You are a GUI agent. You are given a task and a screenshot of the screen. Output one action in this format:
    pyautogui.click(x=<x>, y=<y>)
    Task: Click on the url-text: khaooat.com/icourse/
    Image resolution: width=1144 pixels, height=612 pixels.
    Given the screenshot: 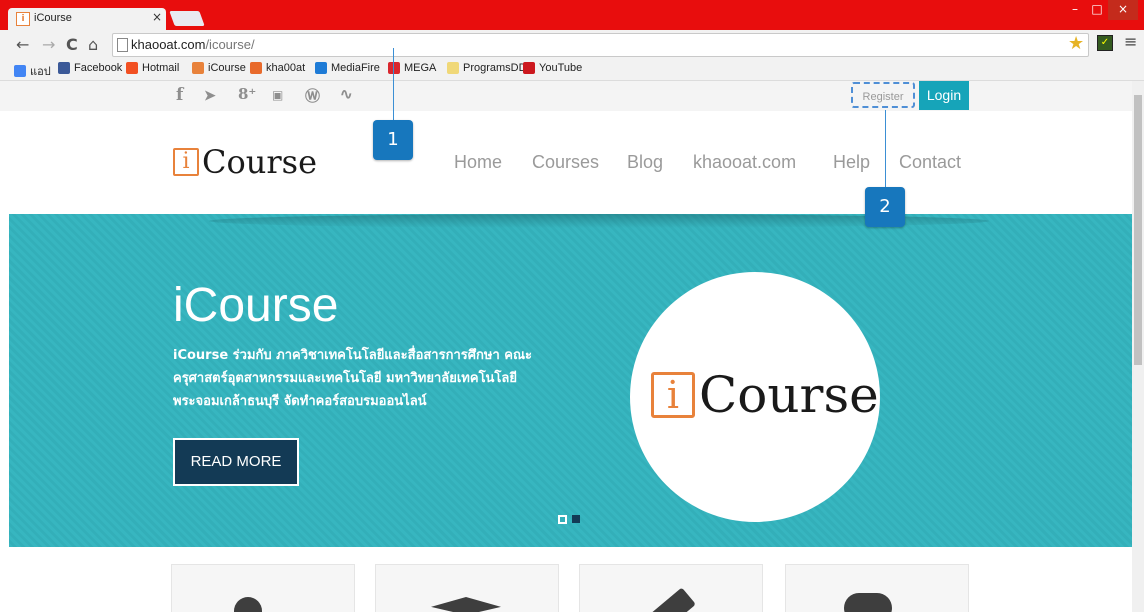 What is the action you would take?
    pyautogui.click(x=193, y=44)
    